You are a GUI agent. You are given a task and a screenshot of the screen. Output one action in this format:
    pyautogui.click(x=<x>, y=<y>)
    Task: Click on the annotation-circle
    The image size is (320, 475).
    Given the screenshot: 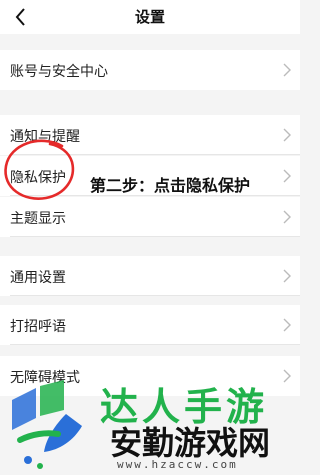 What is the action you would take?
    pyautogui.click(x=39, y=169)
    